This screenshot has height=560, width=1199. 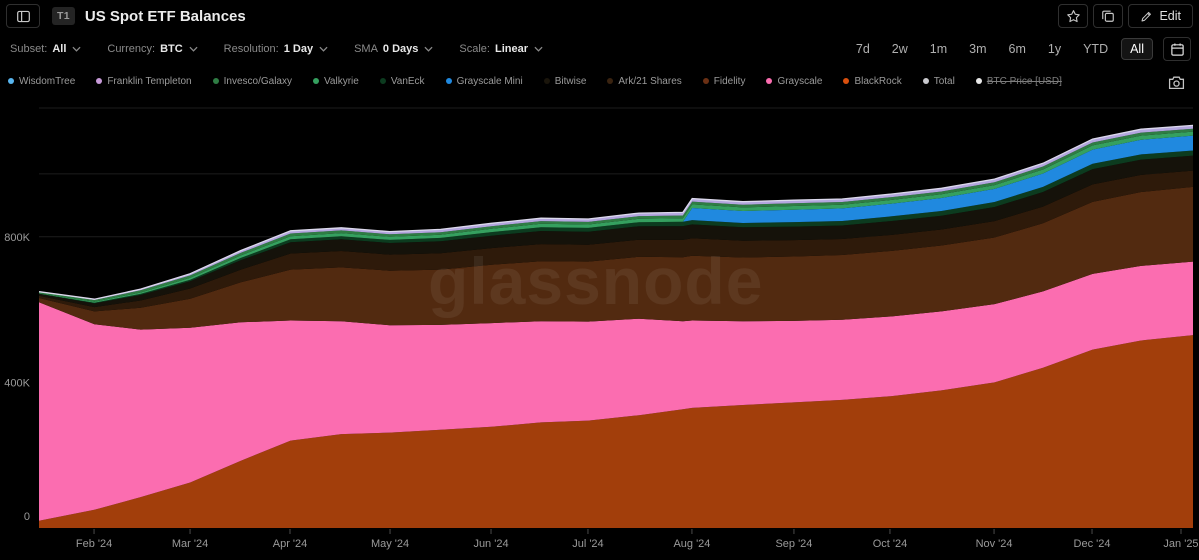 What do you see at coordinates (474, 49) in the screenshot?
I see `filter-label: Scale:` at bounding box center [474, 49].